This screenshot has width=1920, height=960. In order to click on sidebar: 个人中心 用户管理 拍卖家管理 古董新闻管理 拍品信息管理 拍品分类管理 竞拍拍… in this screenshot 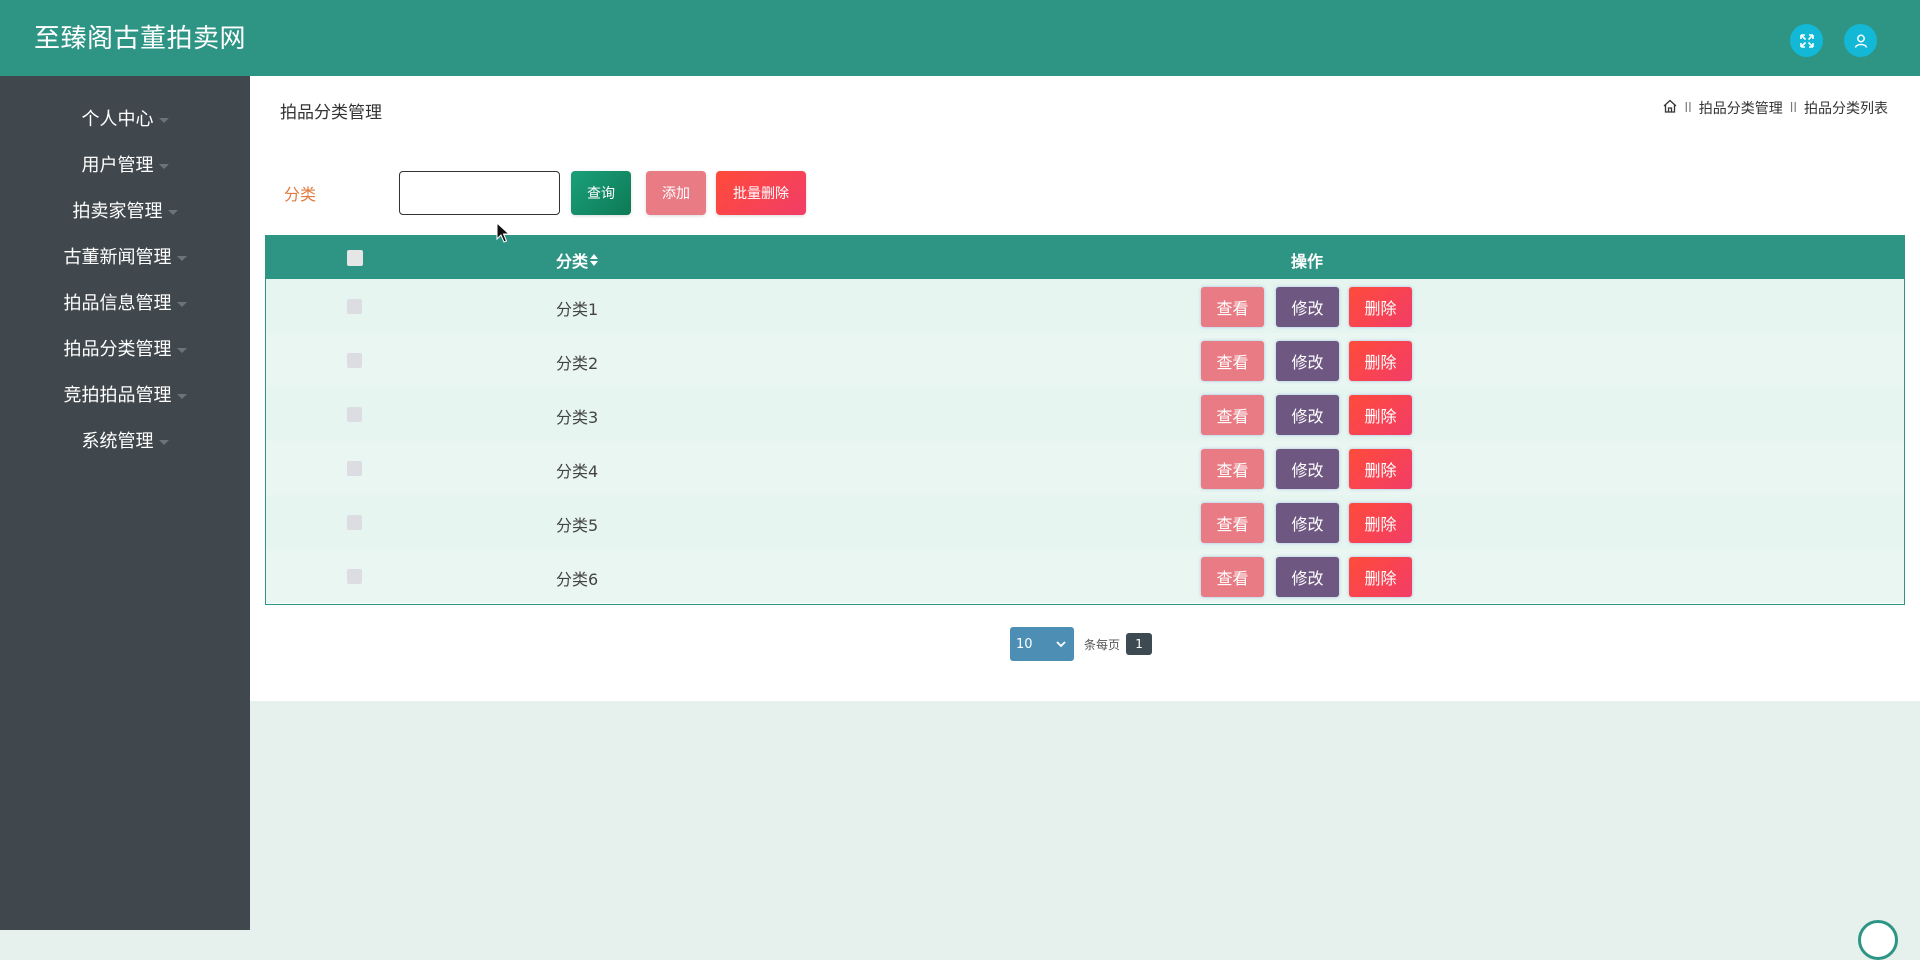, I will do `click(125, 503)`.